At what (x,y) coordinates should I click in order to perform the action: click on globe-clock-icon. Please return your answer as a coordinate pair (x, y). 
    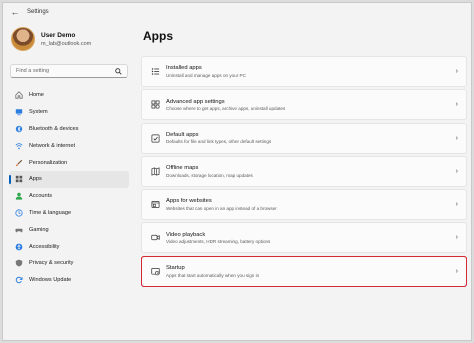
    Looking at the image, I should click on (19, 213).